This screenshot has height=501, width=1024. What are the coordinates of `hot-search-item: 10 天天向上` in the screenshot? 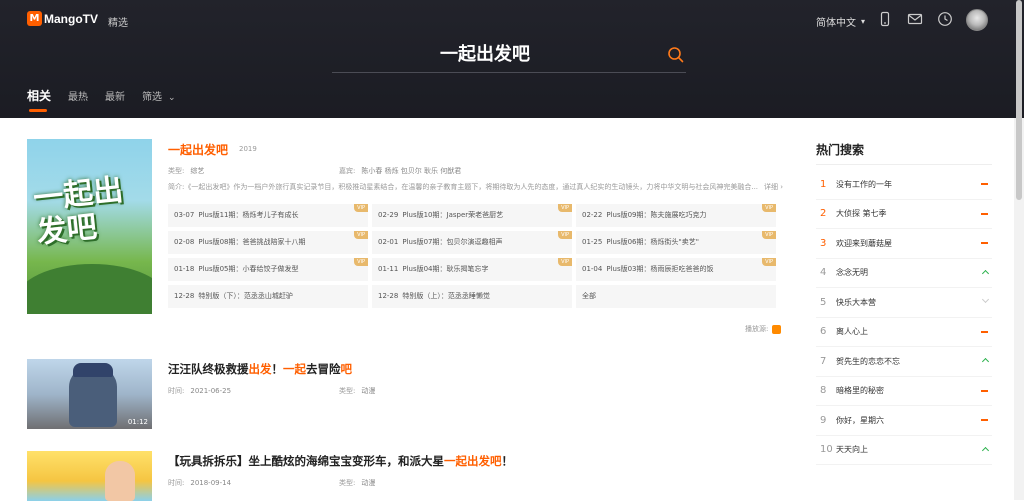 It's located at (904, 450).